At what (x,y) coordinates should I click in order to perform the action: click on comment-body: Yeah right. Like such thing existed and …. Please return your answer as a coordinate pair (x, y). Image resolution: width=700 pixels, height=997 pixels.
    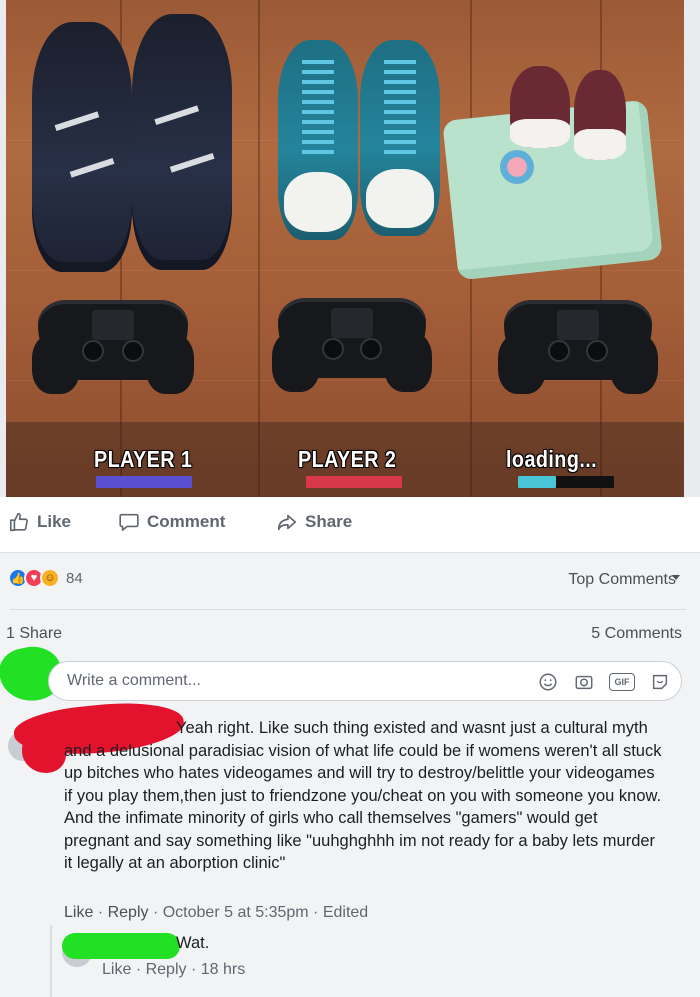
    Looking at the image, I should click on (363, 795).